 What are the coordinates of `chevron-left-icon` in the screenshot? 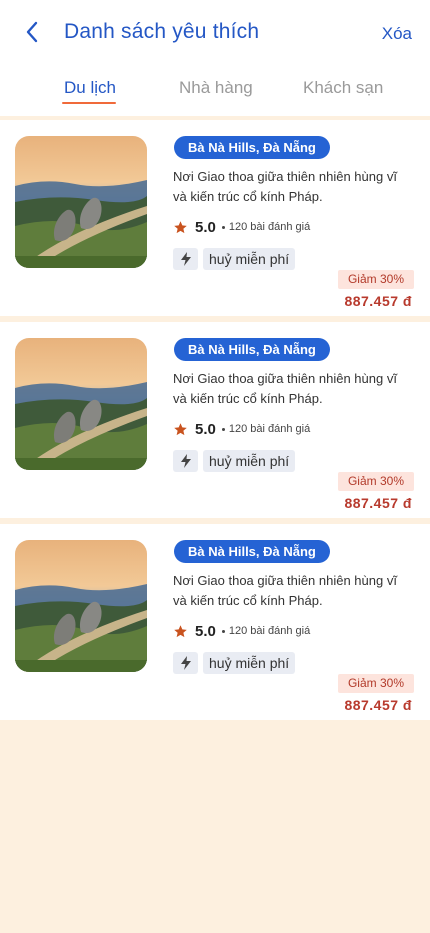 It's located at (32, 32).